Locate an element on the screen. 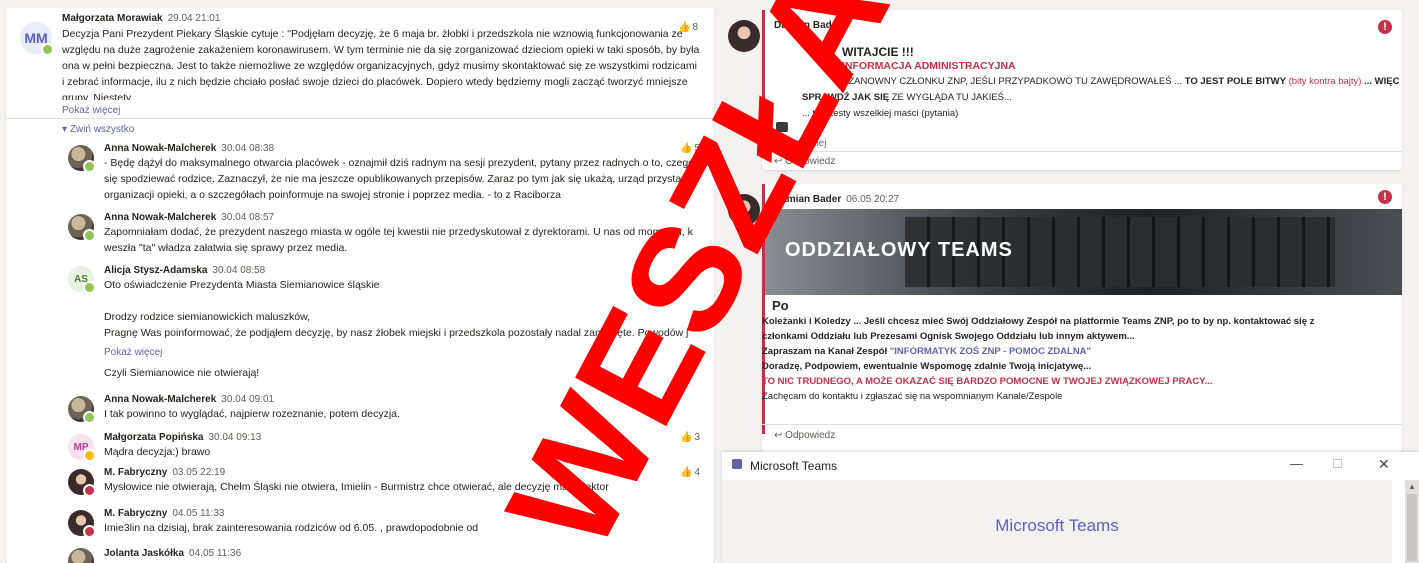  avatar: MM is located at coordinates (37, 39).